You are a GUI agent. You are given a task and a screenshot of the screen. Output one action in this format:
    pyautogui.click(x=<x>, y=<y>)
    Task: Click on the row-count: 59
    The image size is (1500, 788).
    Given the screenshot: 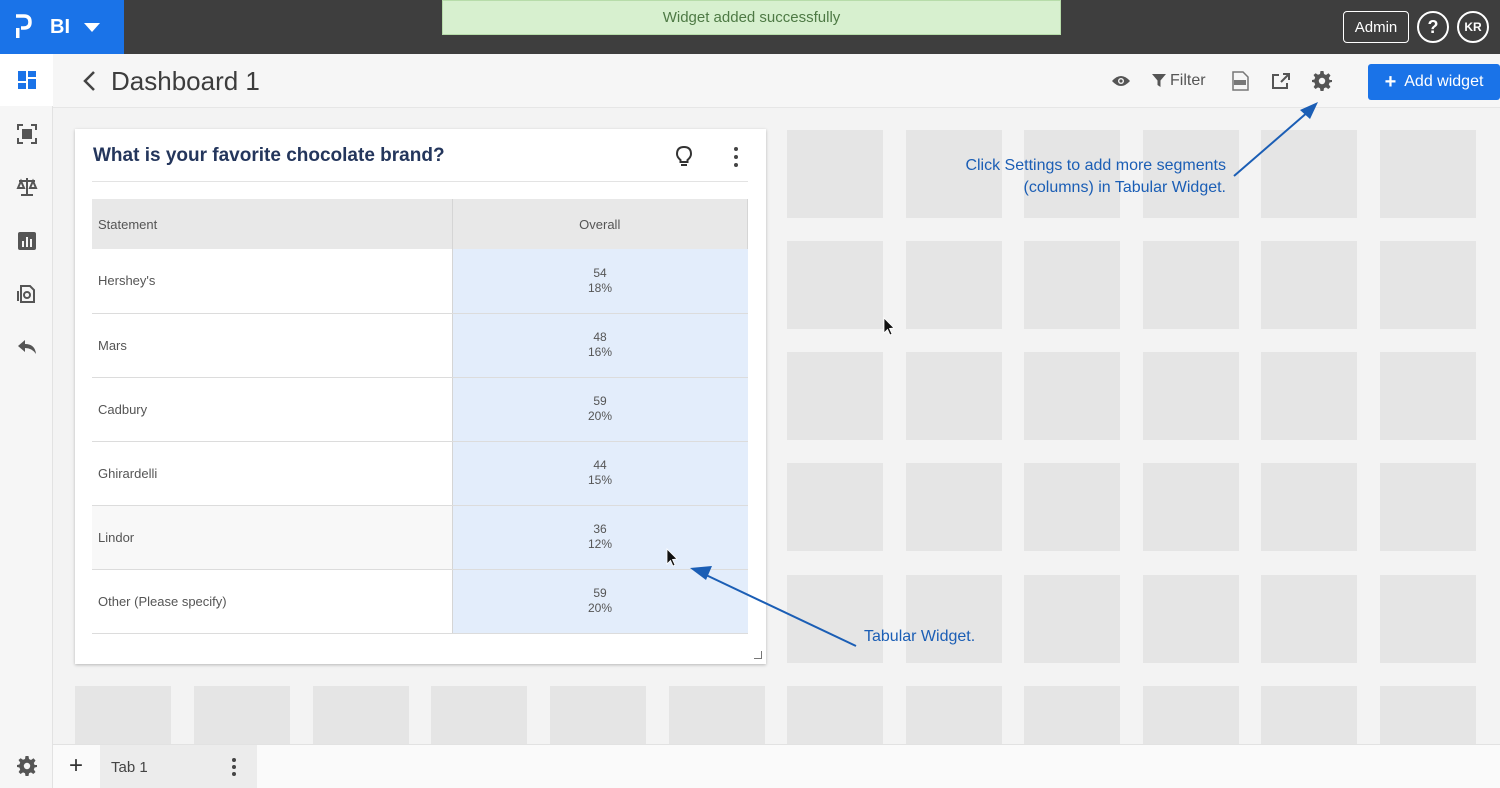 What is the action you would take?
    pyautogui.click(x=600, y=593)
    